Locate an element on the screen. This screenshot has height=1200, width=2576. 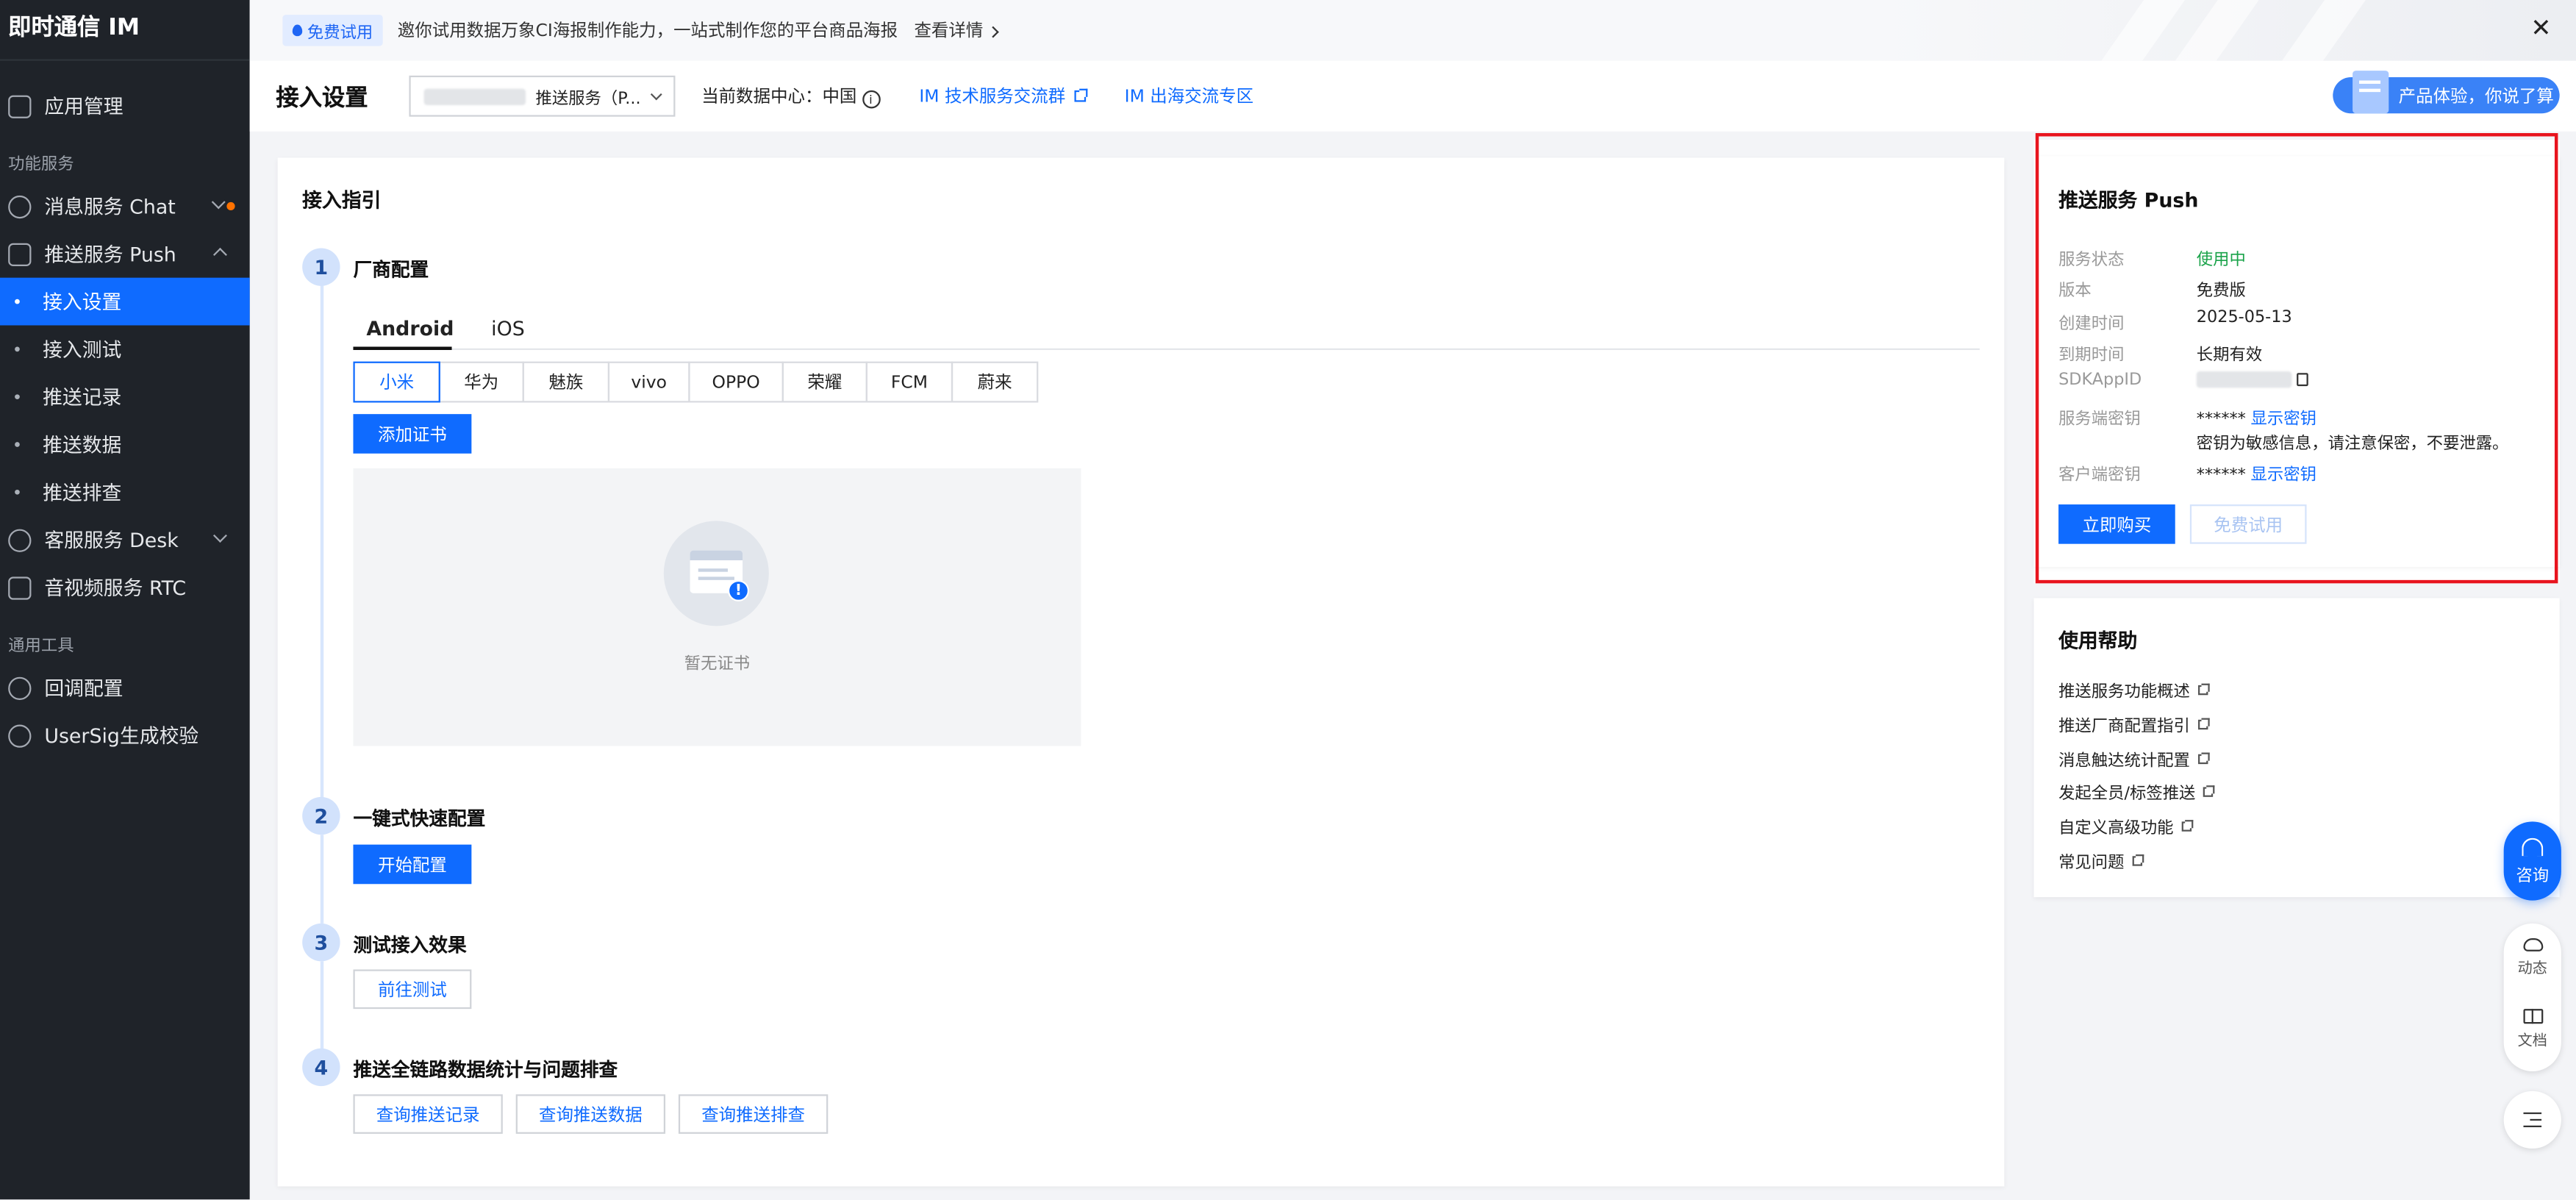
vendor-fcm: FCM is located at coordinates (910, 382).